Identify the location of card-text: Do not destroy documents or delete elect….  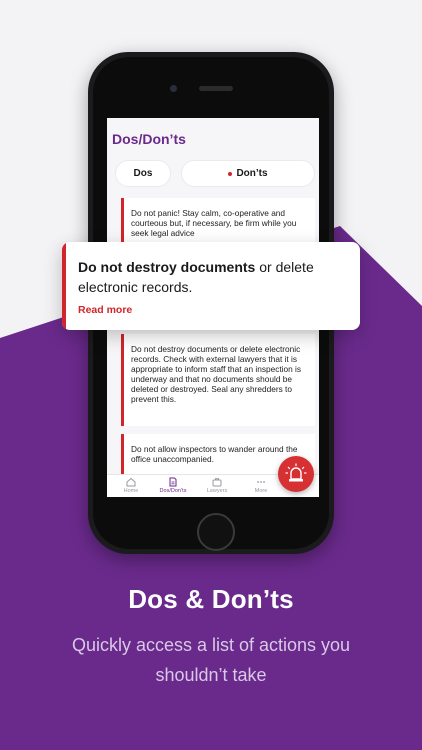
(216, 374).